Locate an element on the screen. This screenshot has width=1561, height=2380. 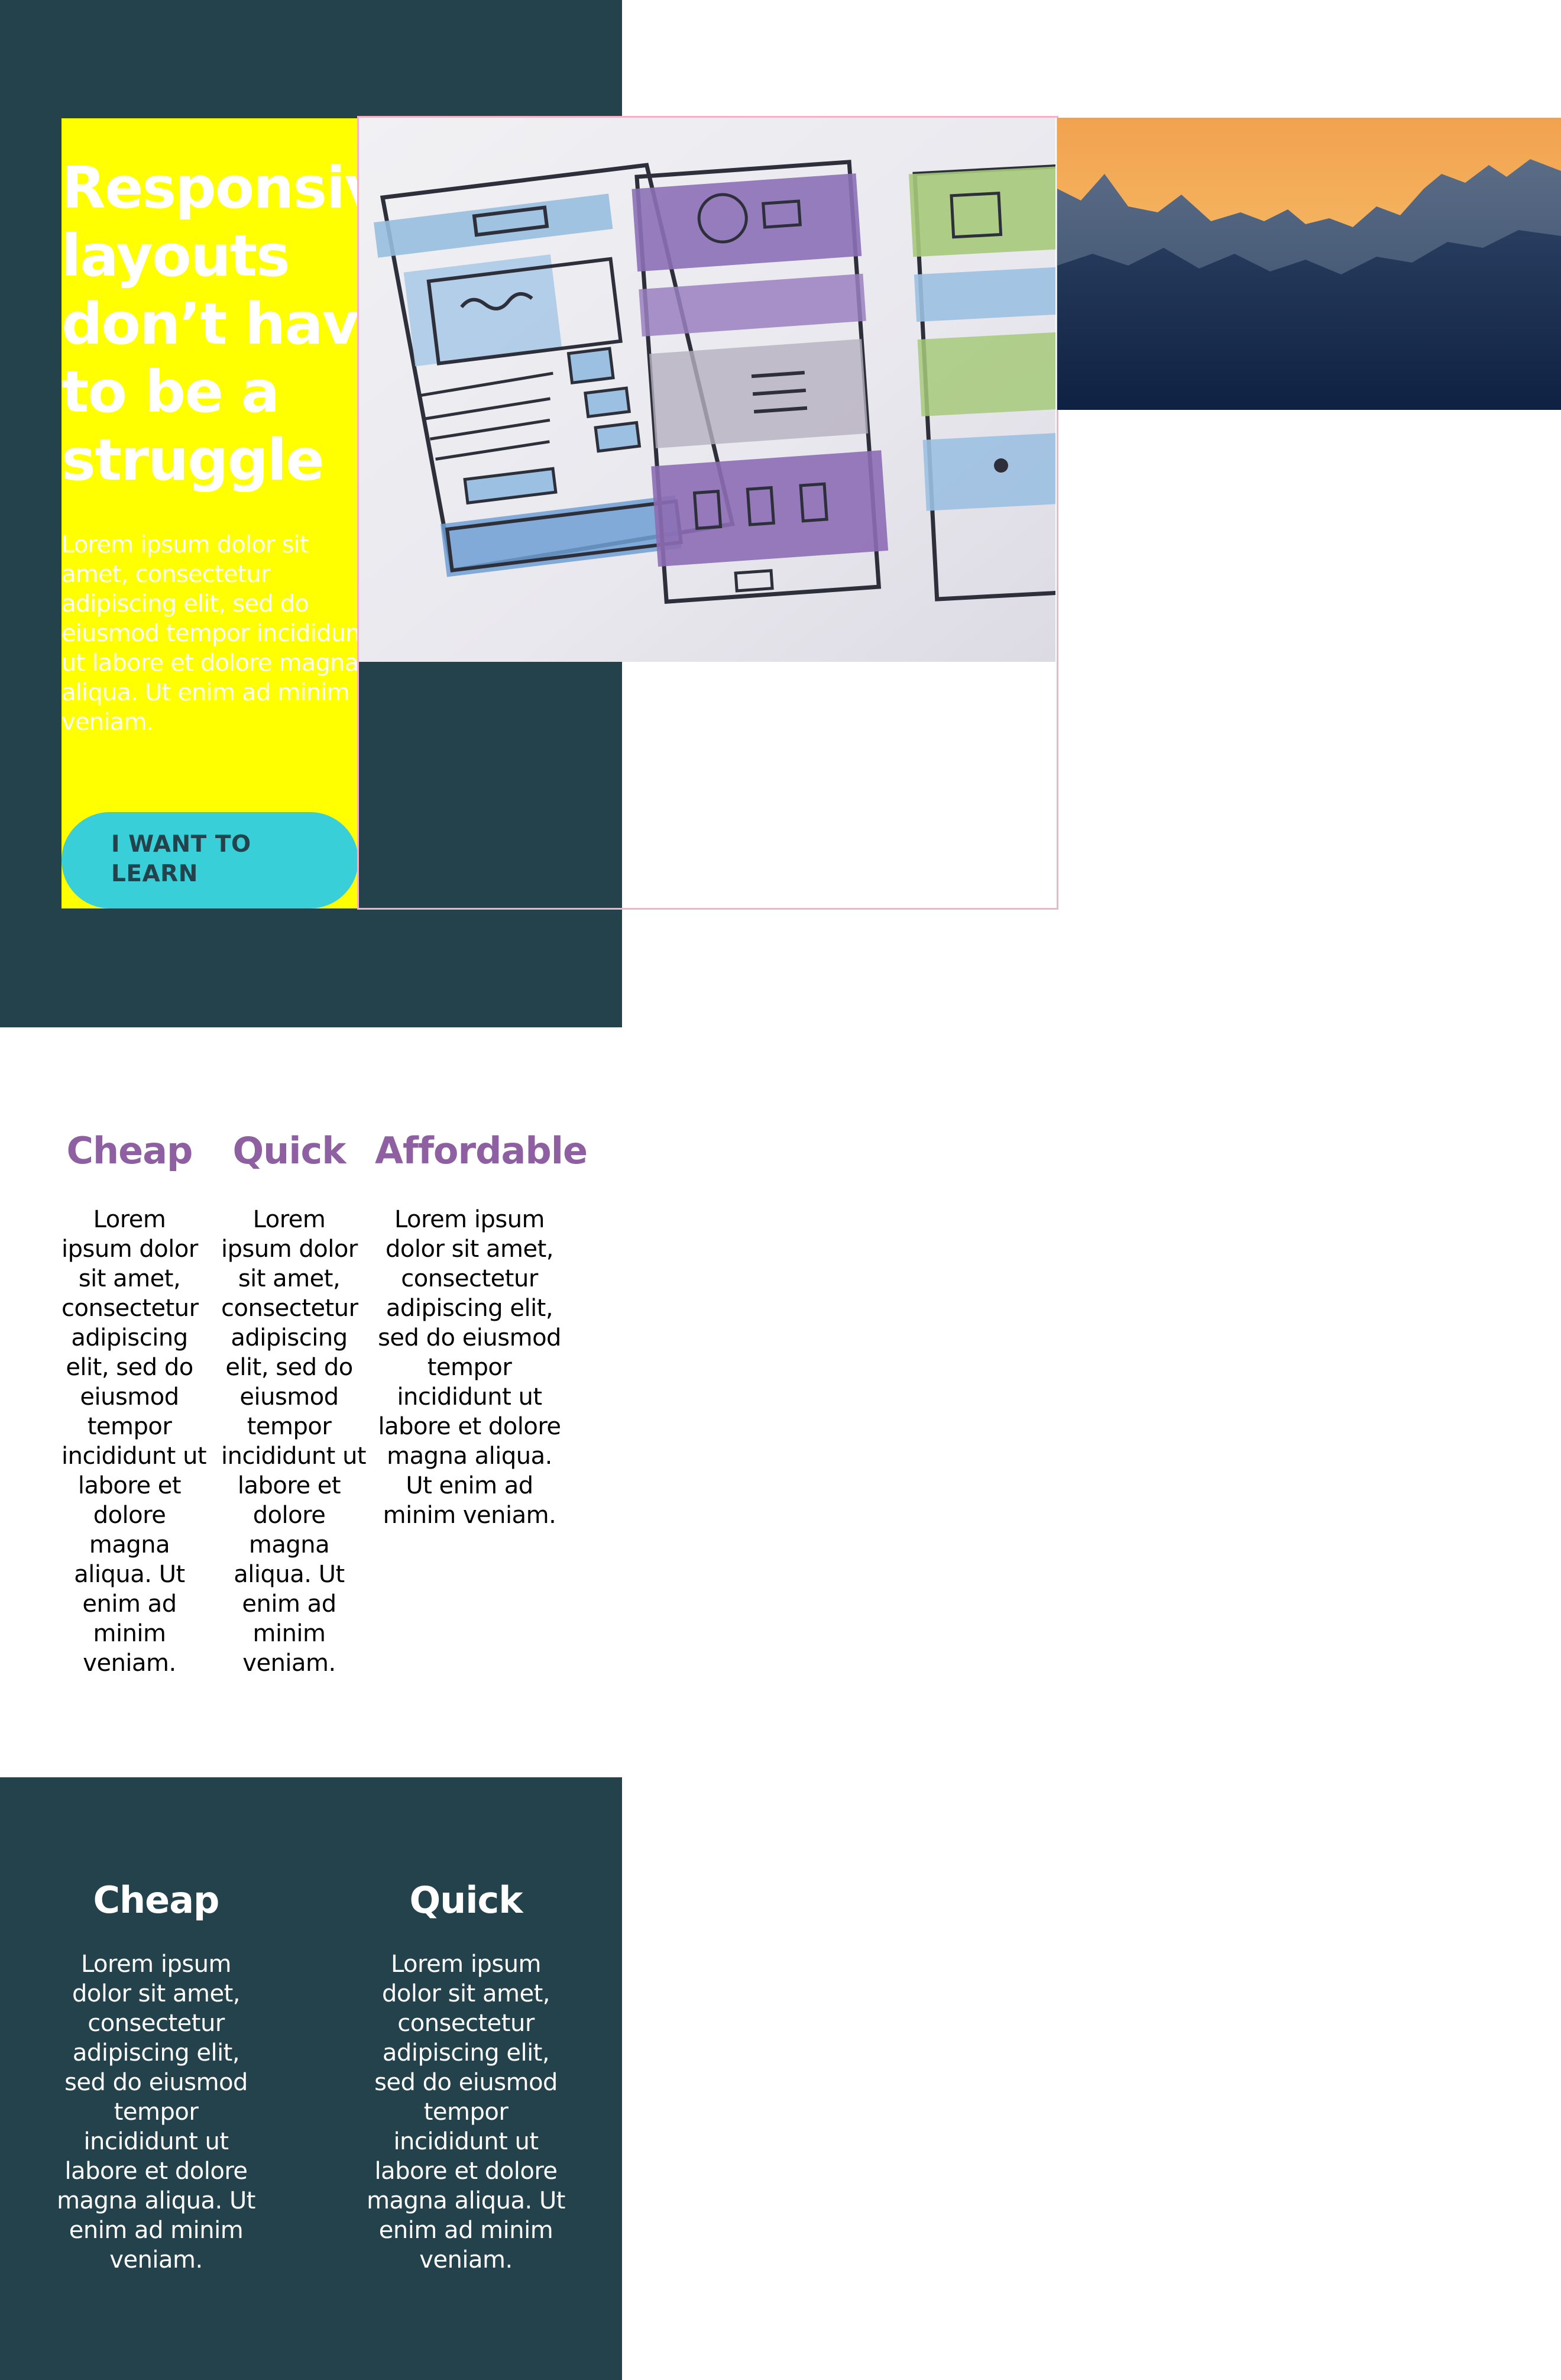
feature-heading: Affordable is located at coordinates (482, 1150).